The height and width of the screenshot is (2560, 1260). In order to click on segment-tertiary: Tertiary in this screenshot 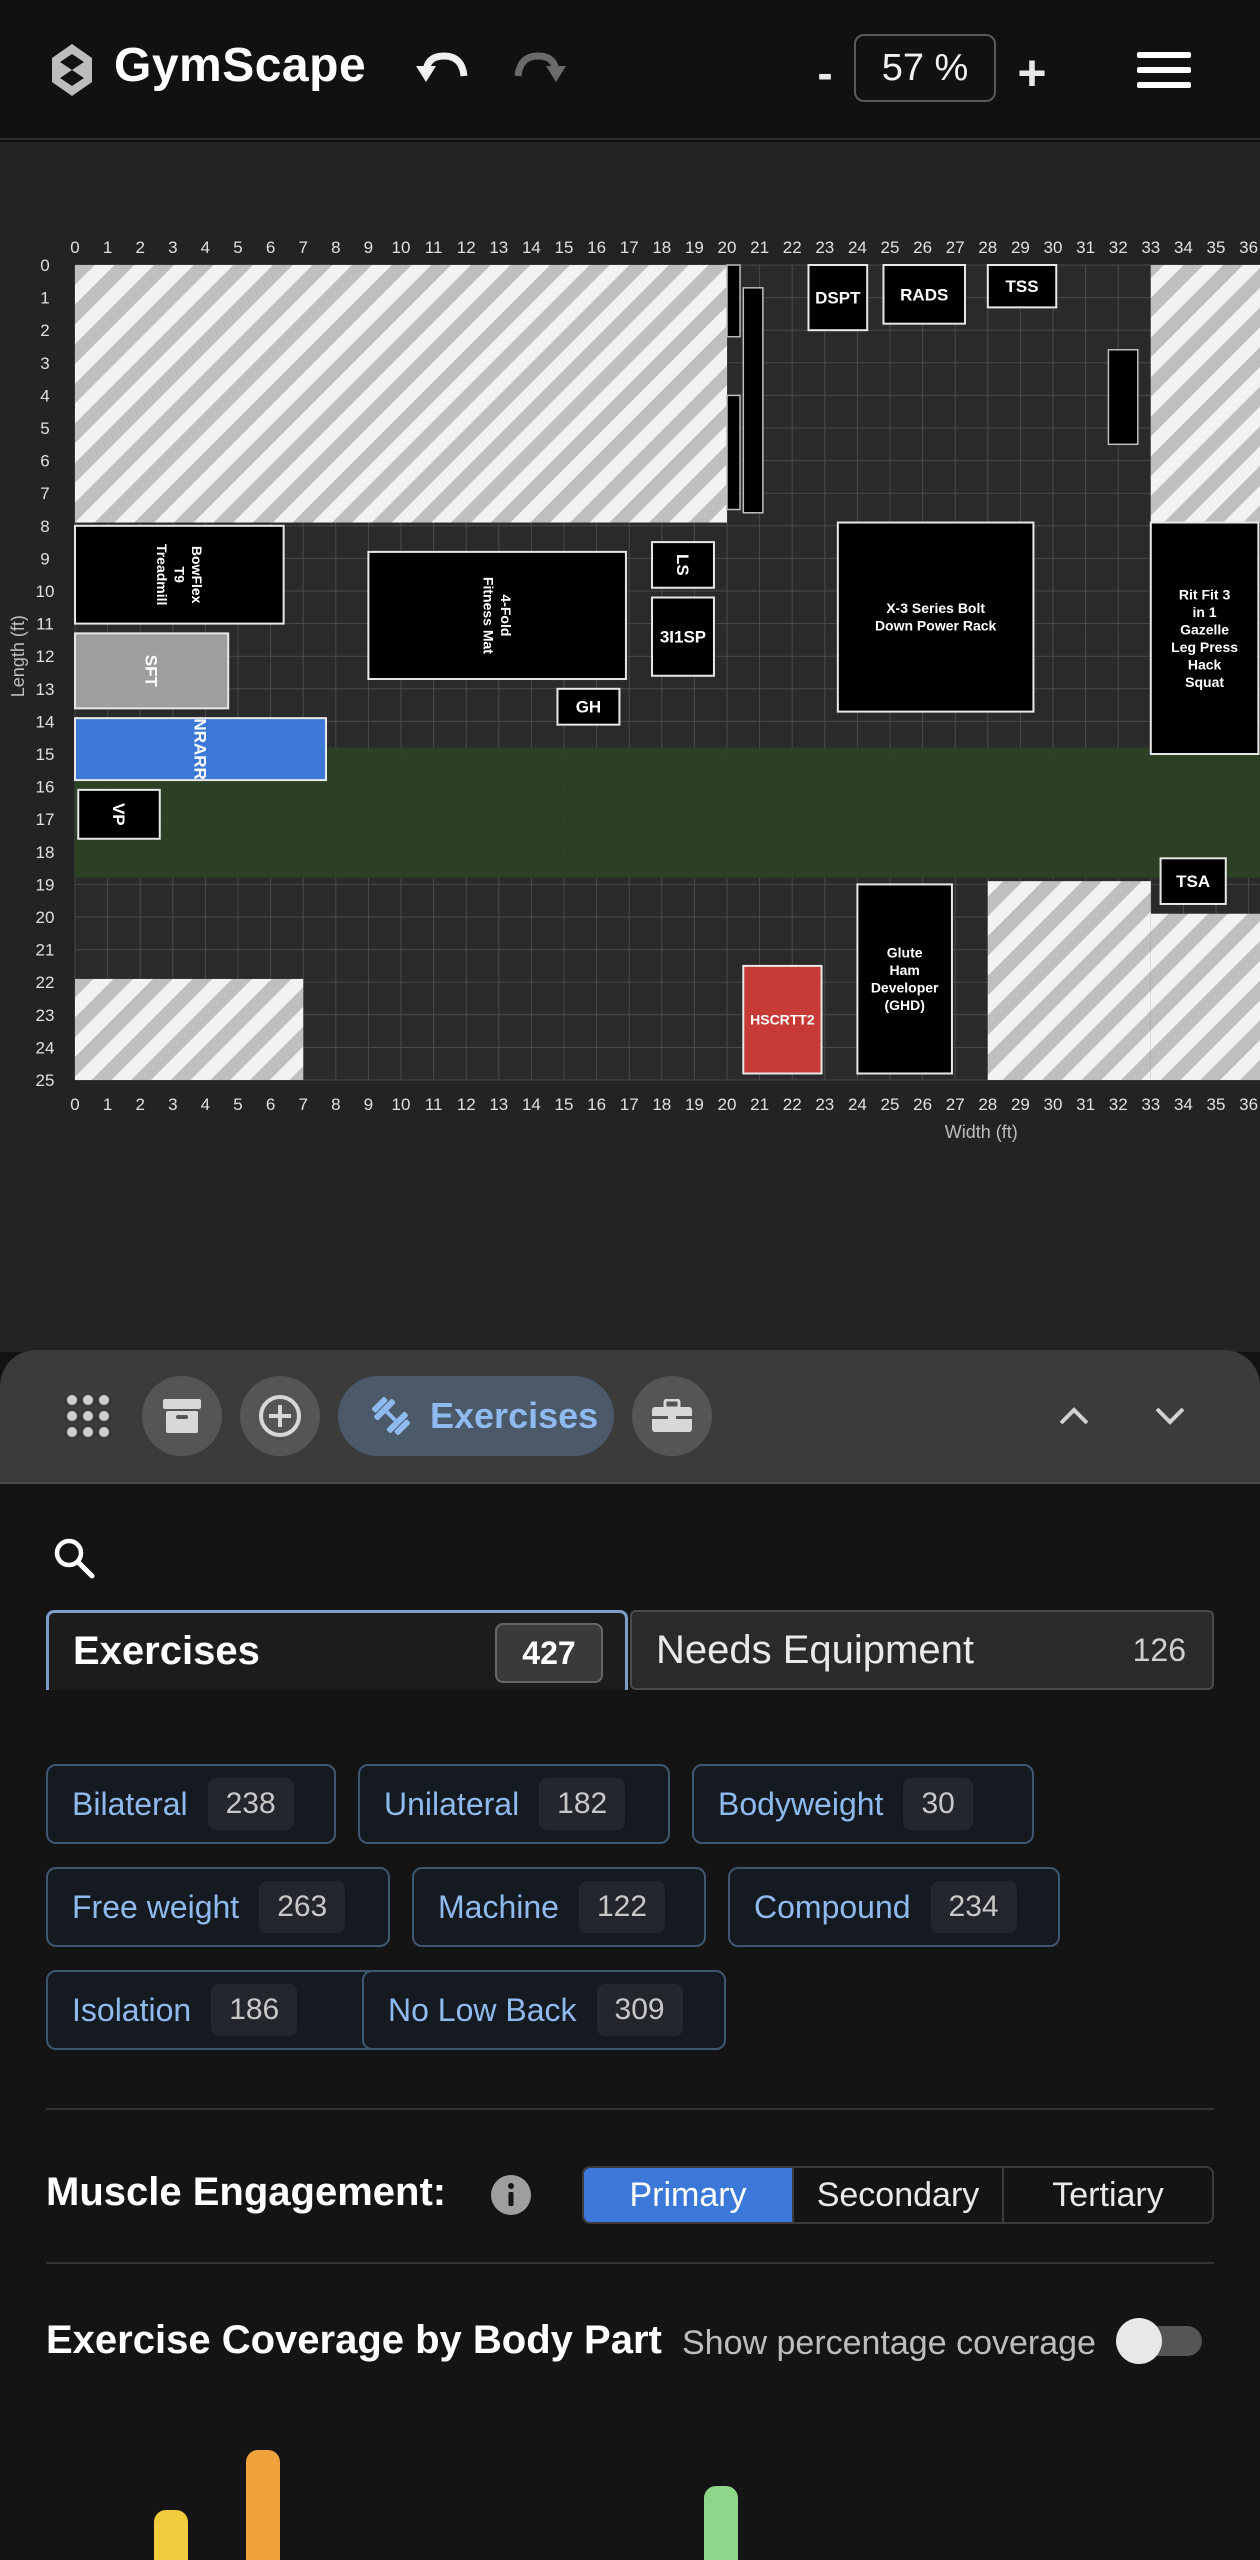, I will do `click(1107, 2195)`.